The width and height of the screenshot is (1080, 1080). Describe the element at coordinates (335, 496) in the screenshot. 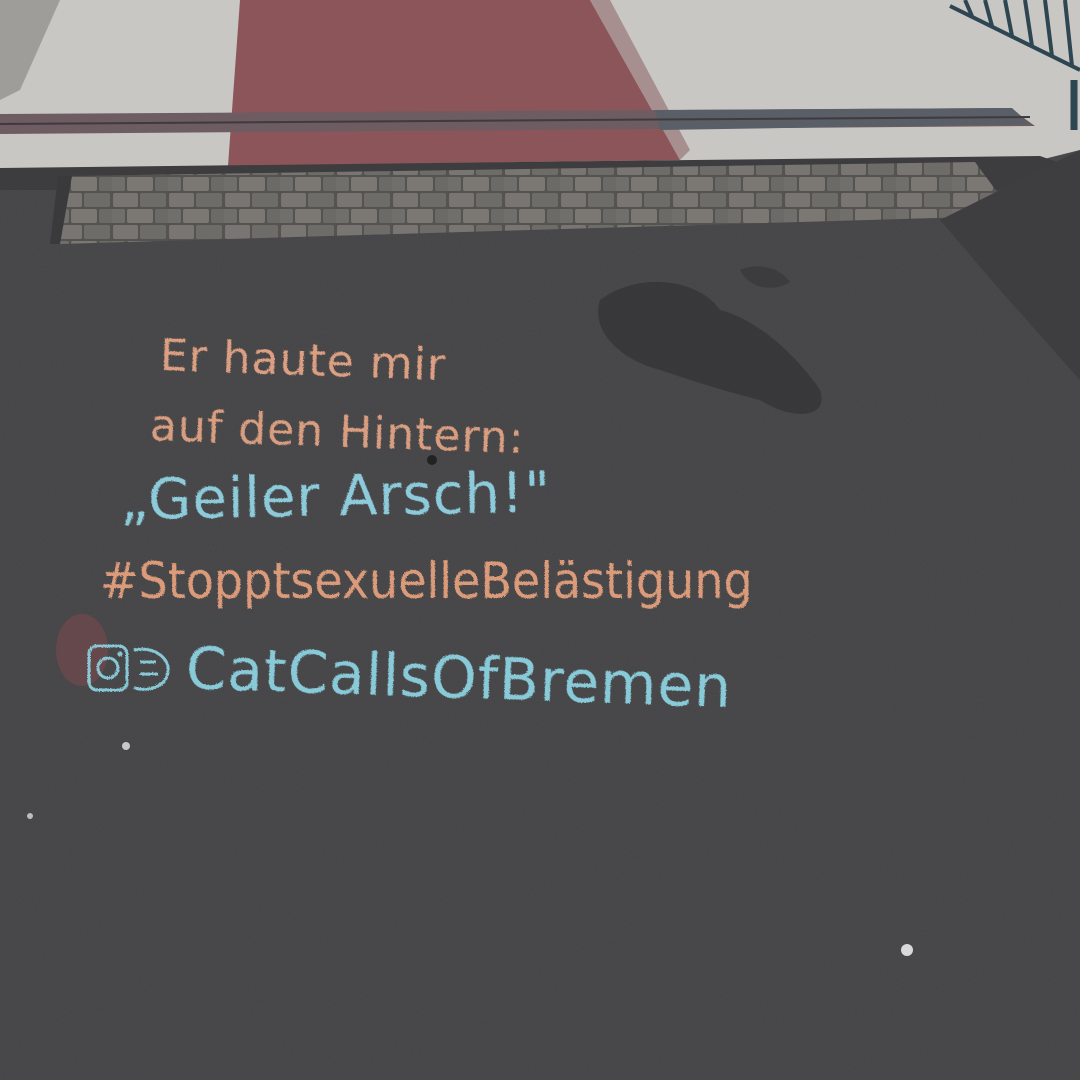

I see `chalk-quote: „Geiler Arsch!"` at that location.